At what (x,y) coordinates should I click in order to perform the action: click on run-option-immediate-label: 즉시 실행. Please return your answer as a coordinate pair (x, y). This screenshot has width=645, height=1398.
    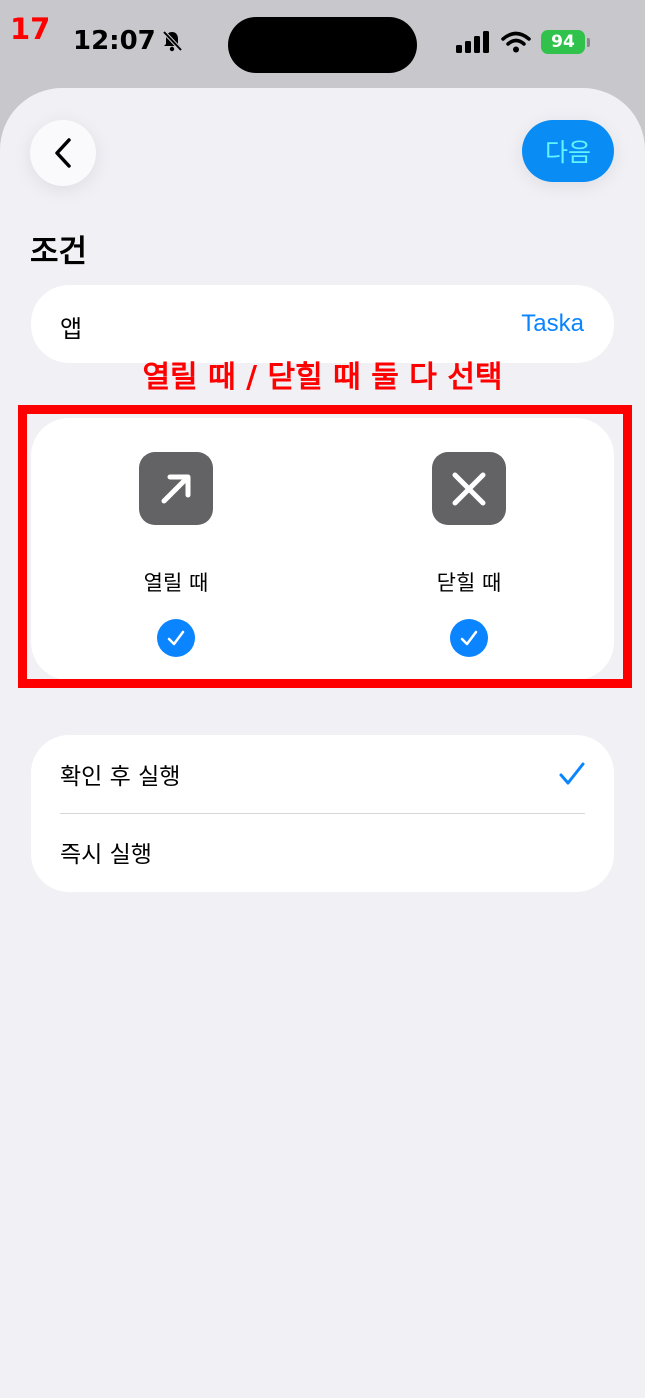
    Looking at the image, I should click on (106, 855).